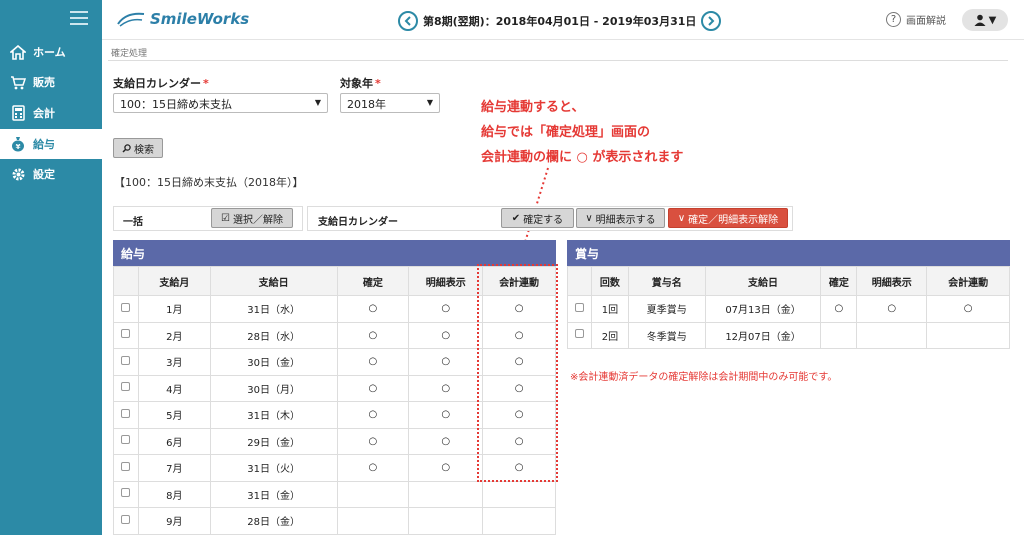 The height and width of the screenshot is (535, 1024). Describe the element at coordinates (51, 174) in the screenshot. I see `sidebar-item-settings: 設定` at that location.